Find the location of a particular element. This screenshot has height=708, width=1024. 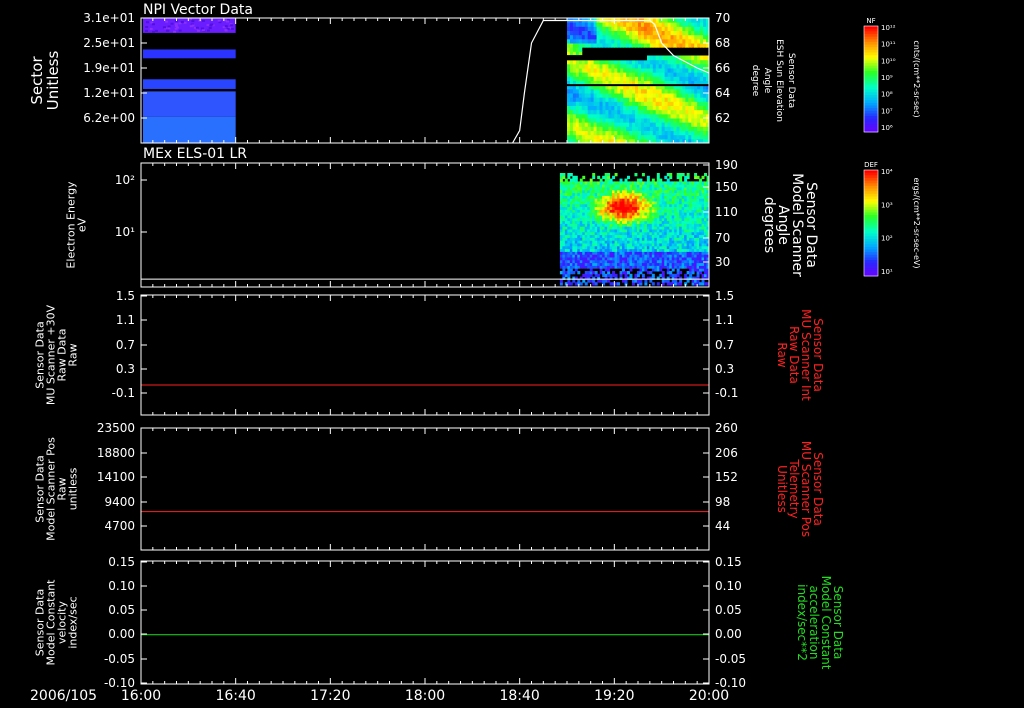

right-axis-label: Sensor DataESH Sun ElevationAngledegree is located at coordinates (773, 80).